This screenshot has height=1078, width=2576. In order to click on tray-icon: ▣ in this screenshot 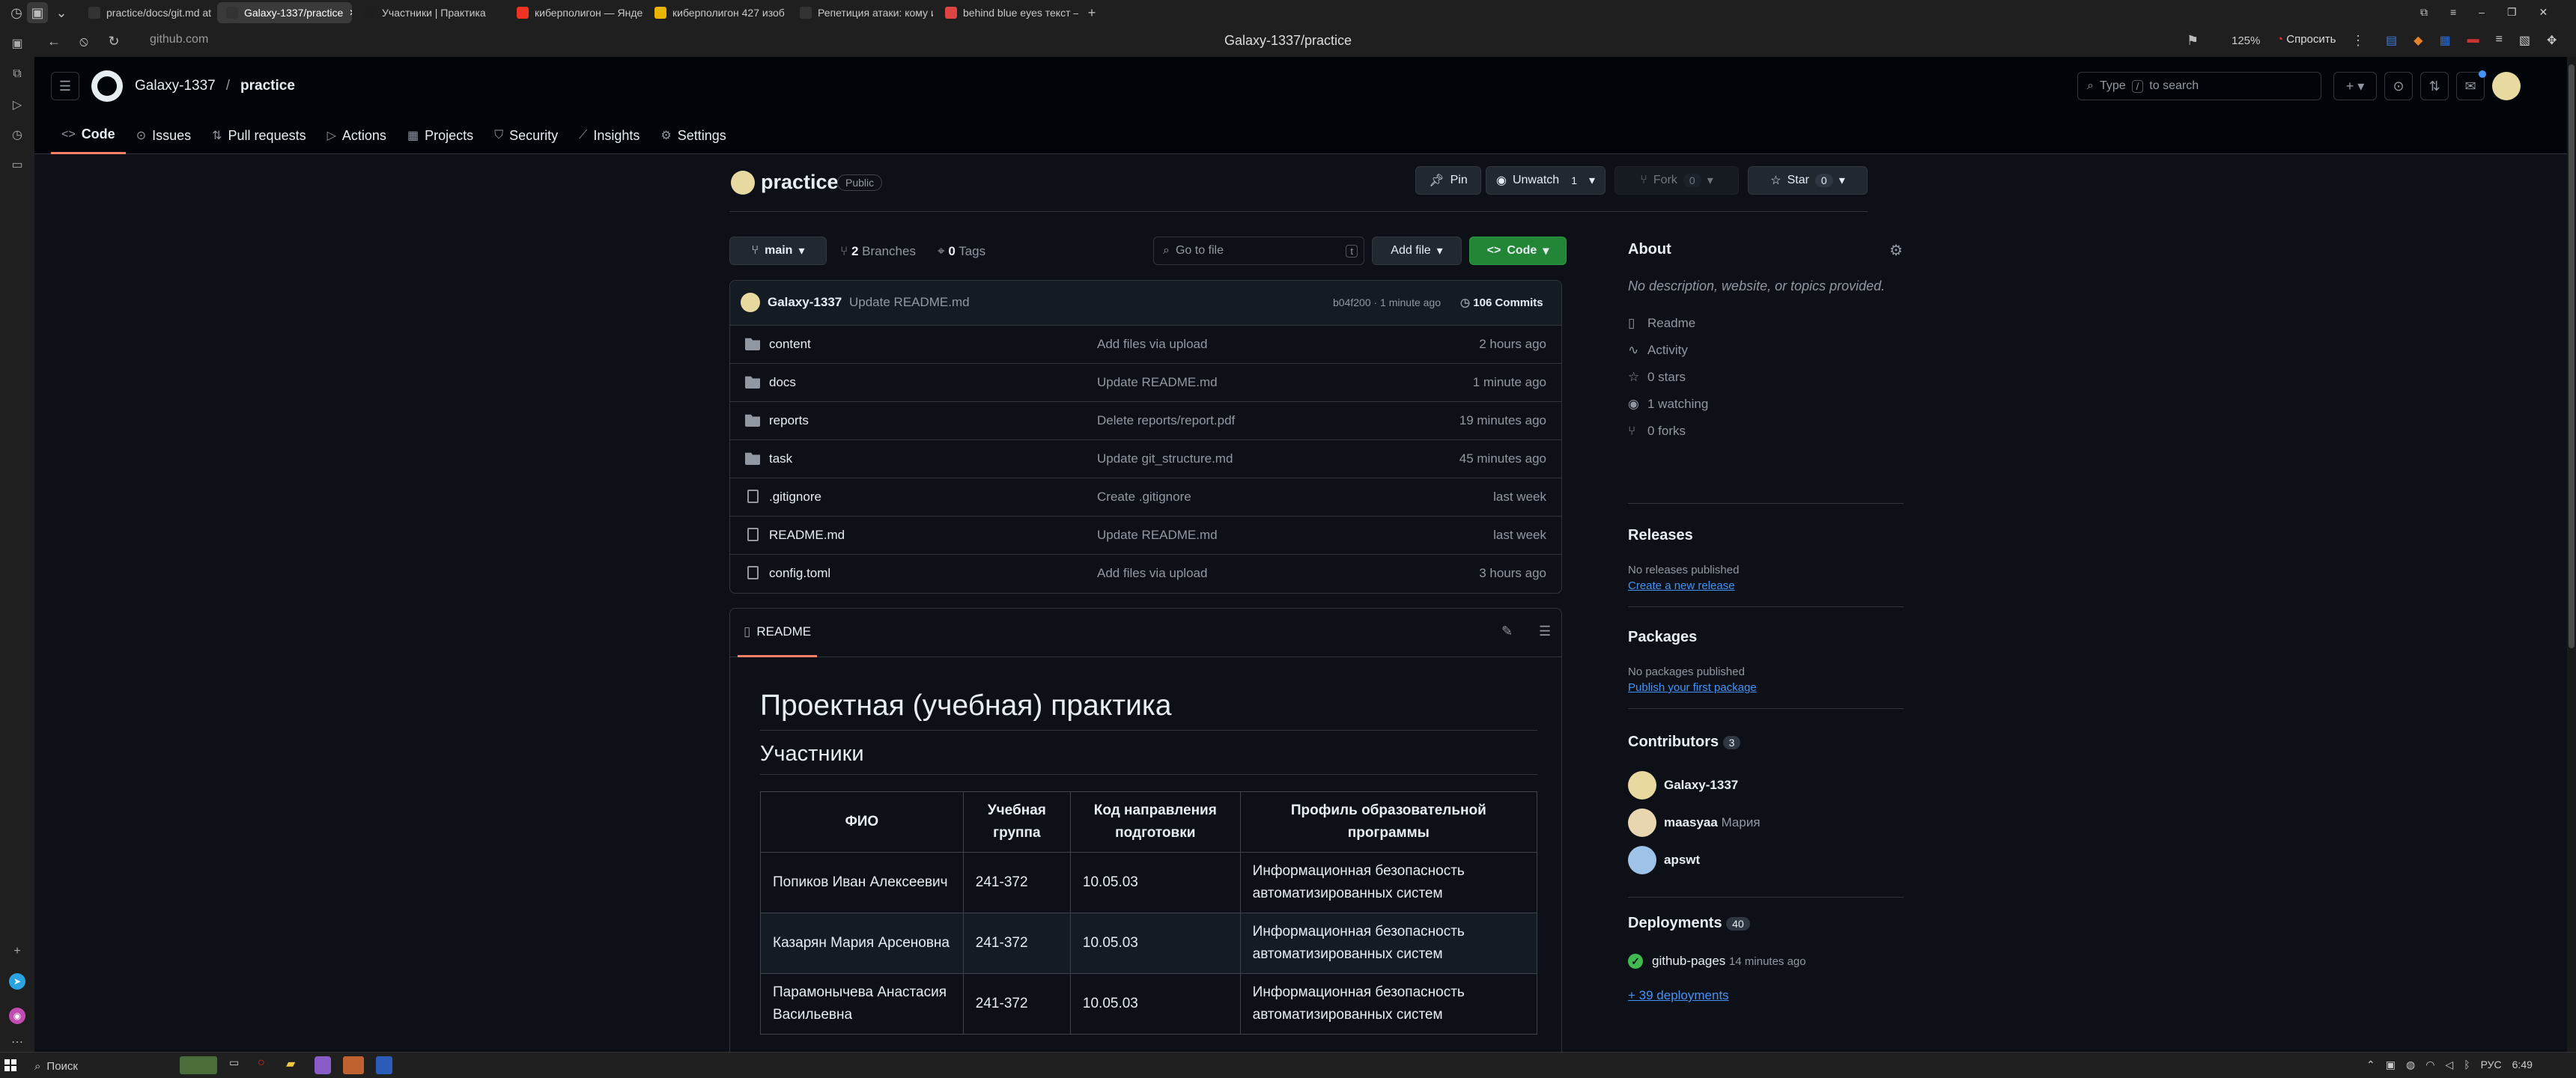, I will do `click(2391, 1065)`.